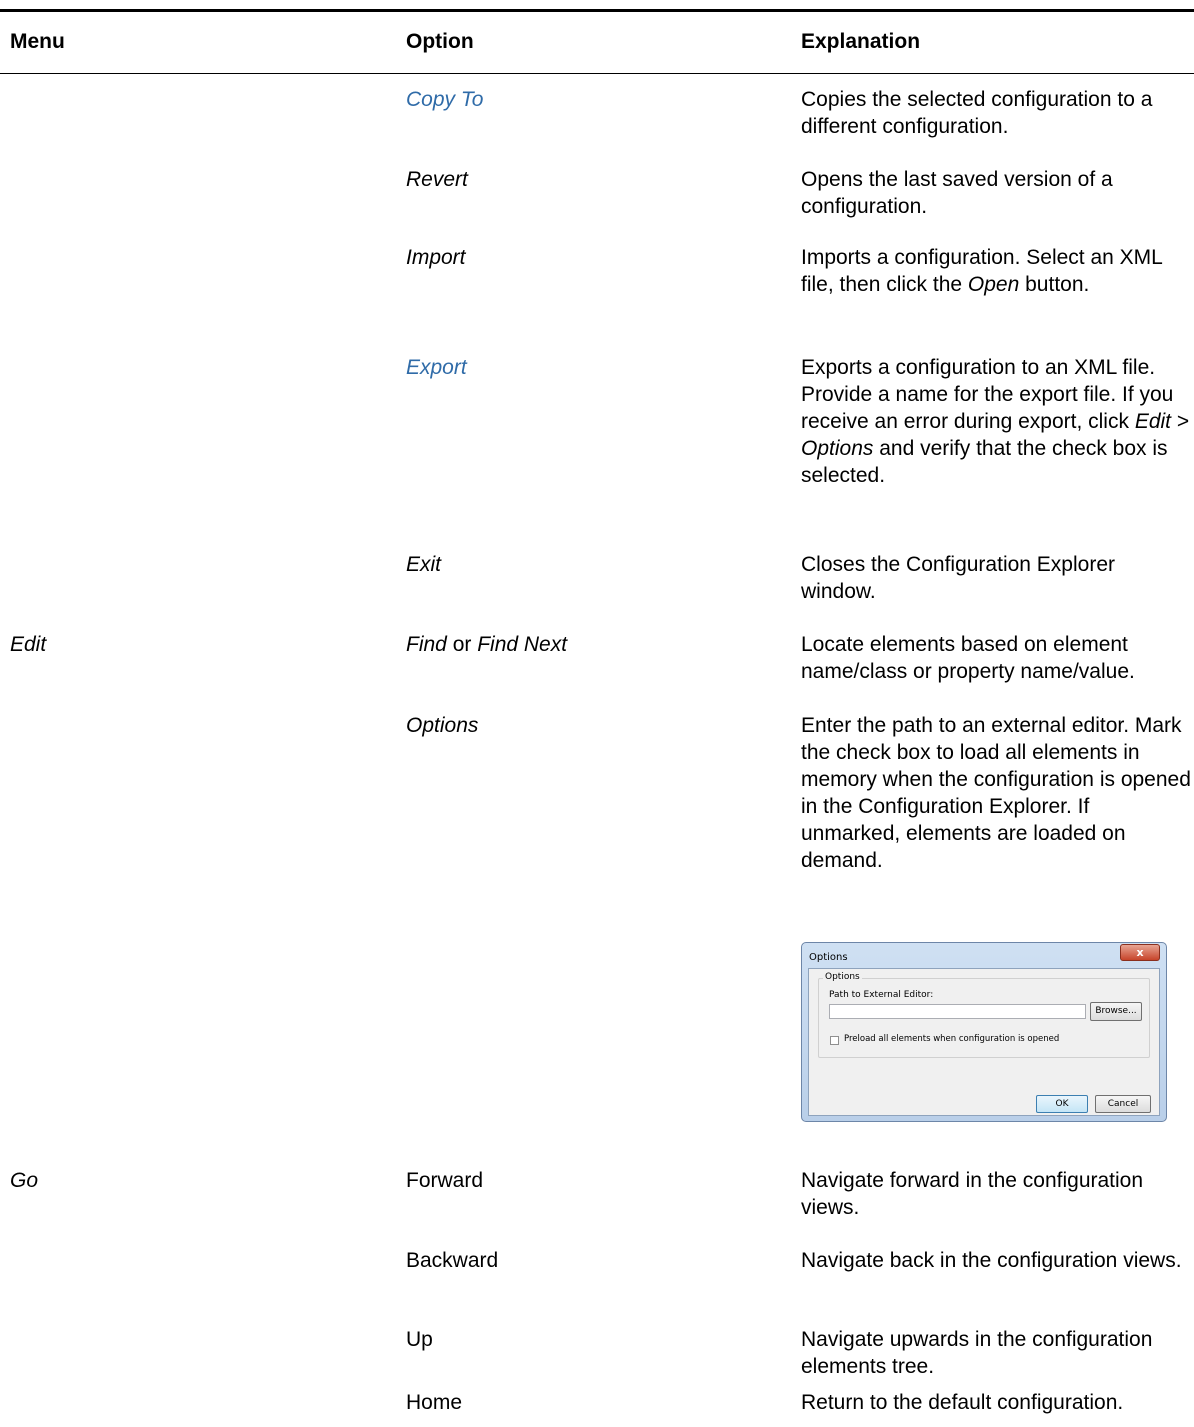 Image resolution: width=1194 pixels, height=1427 pixels. Describe the element at coordinates (452, 1260) in the screenshot. I see `option-backward: Backward` at that location.